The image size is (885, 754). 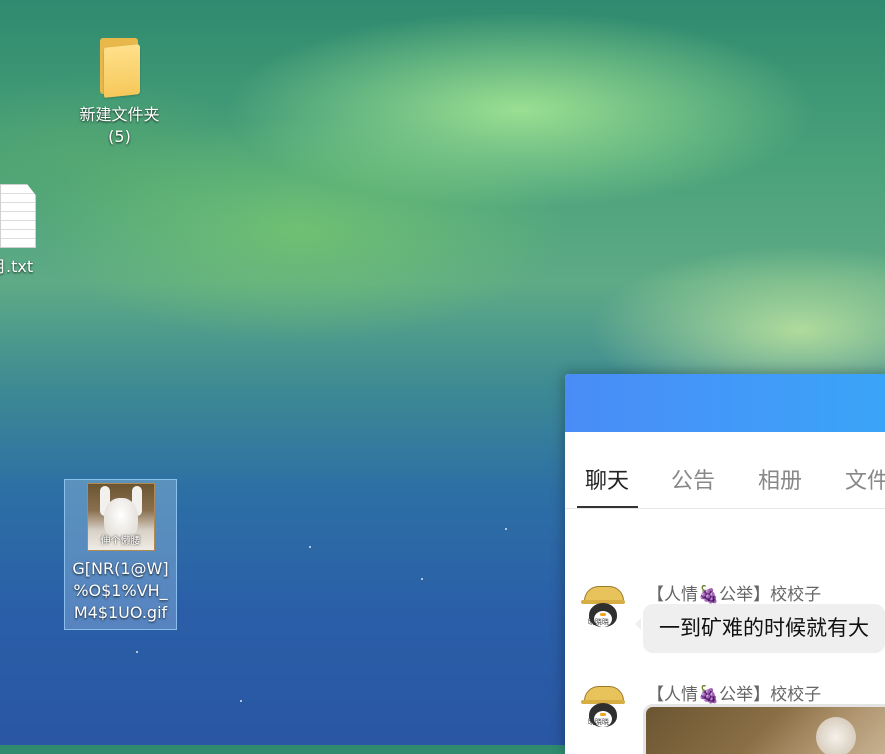 What do you see at coordinates (119, 136) in the screenshot?
I see `folder-label-line2: (5)` at bounding box center [119, 136].